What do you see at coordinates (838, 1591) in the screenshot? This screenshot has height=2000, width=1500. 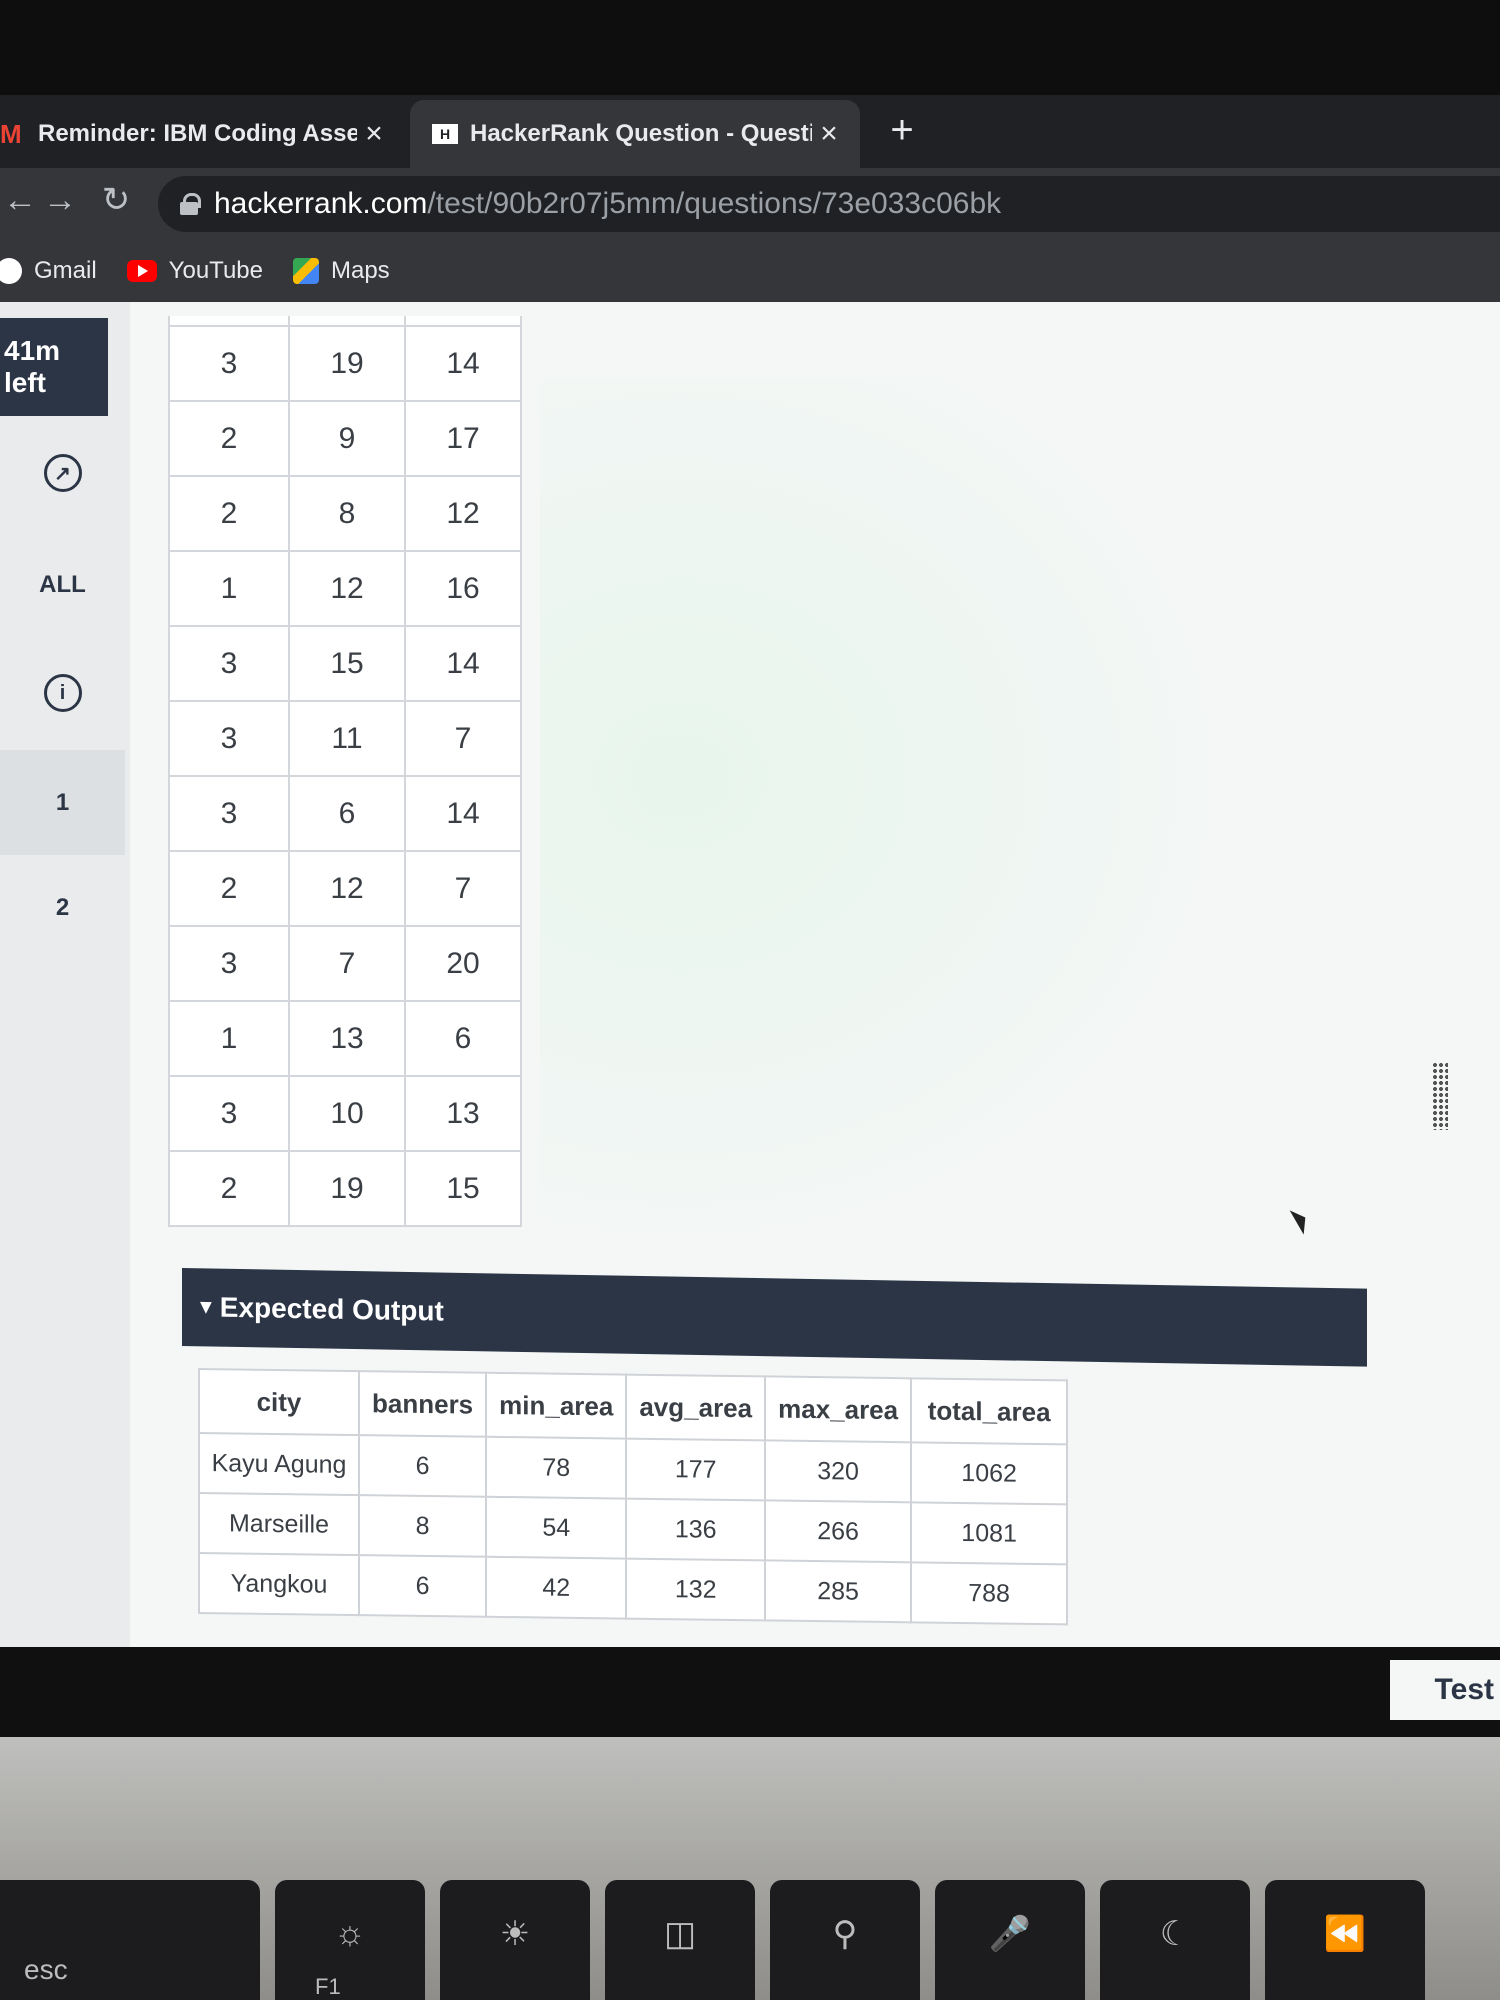 I see `table-cell: 285` at bounding box center [838, 1591].